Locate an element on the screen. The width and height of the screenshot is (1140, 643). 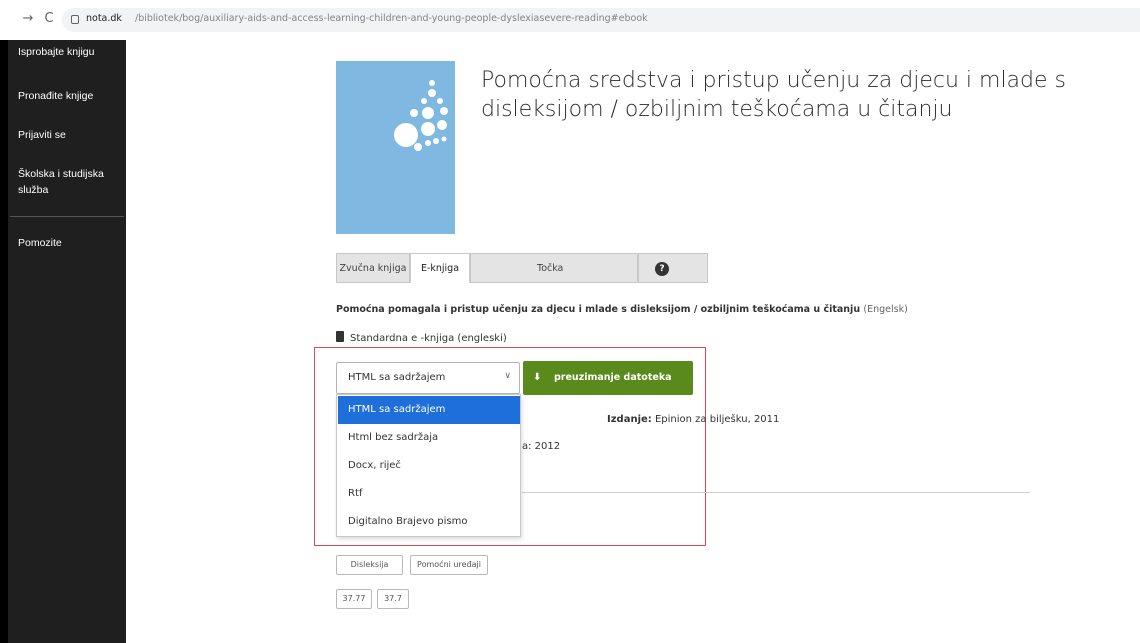
help-icon: ? is located at coordinates (662, 269).